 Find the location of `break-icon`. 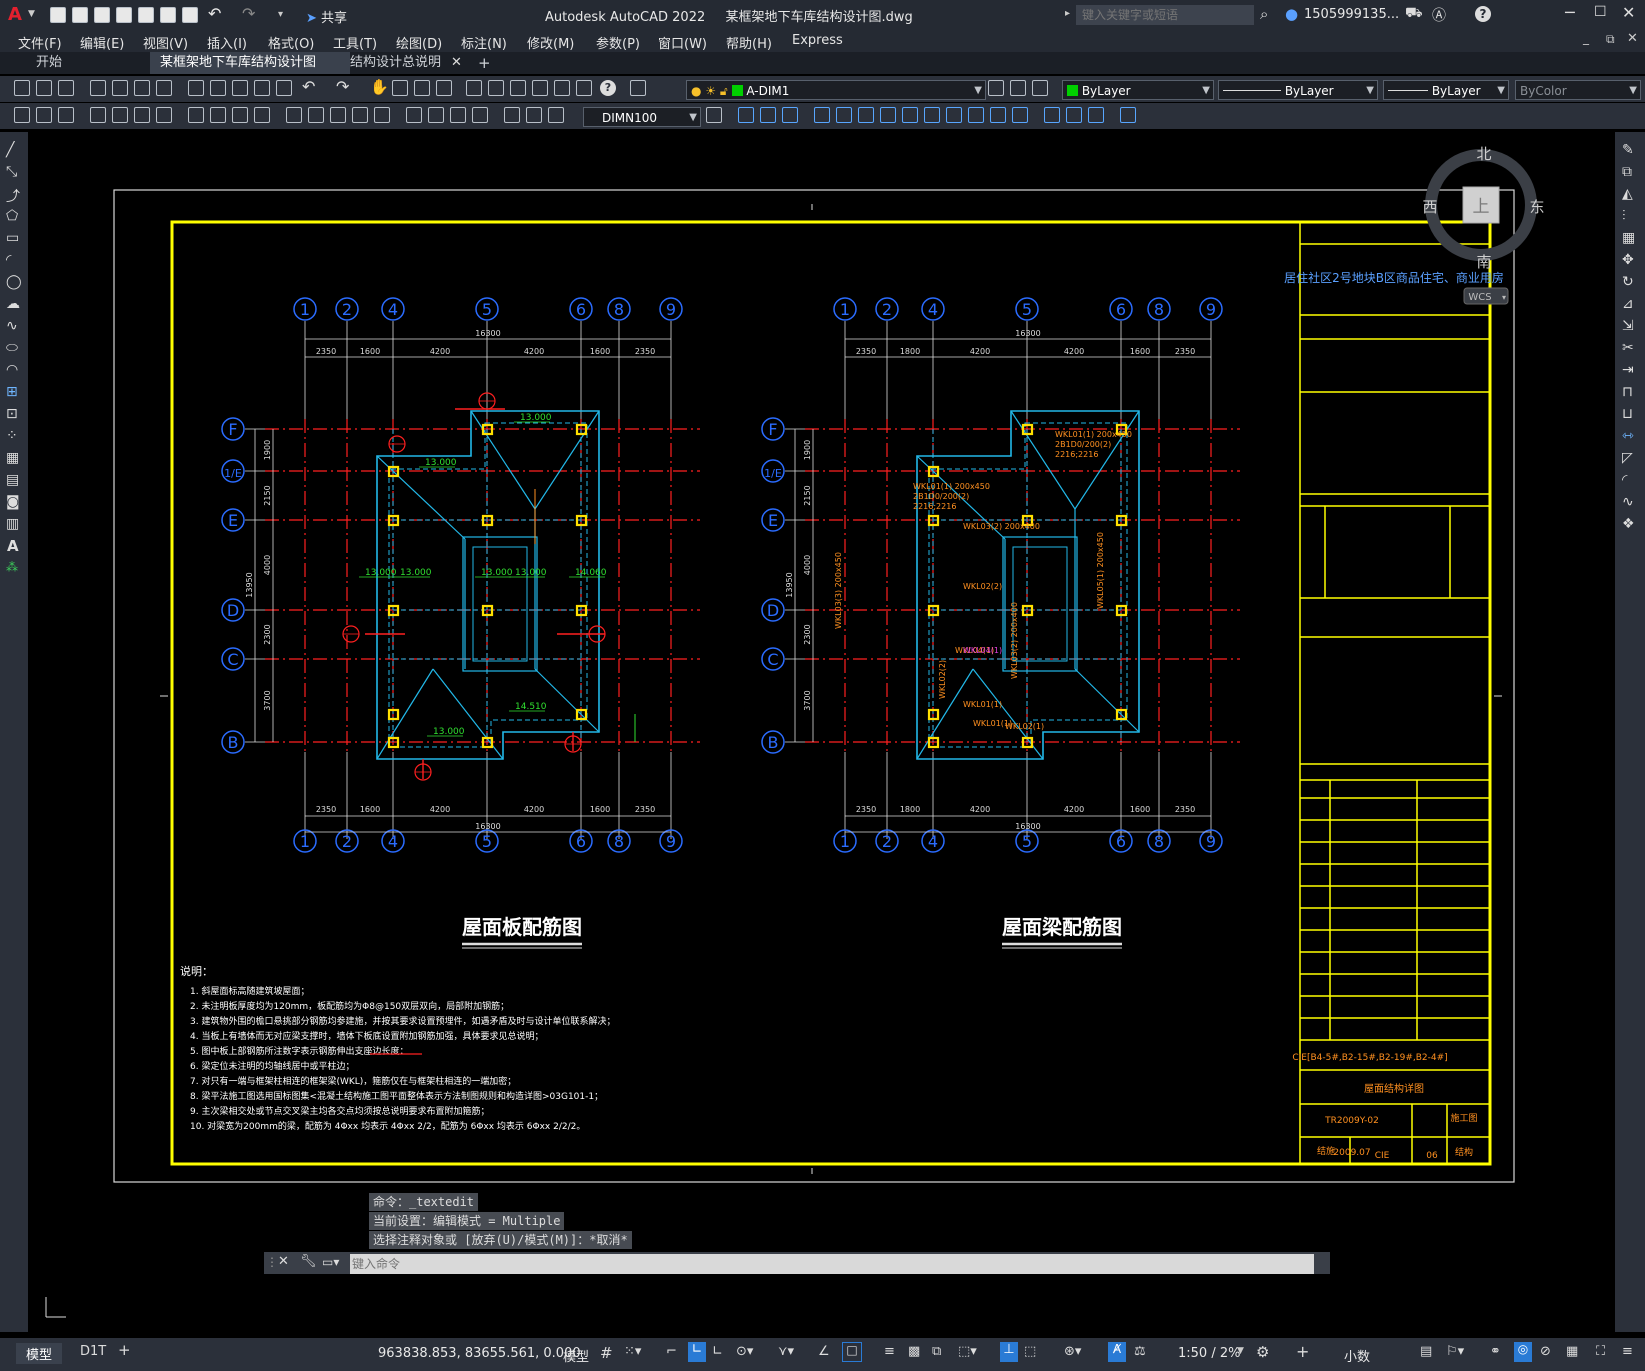

break-icon is located at coordinates (976, 115).